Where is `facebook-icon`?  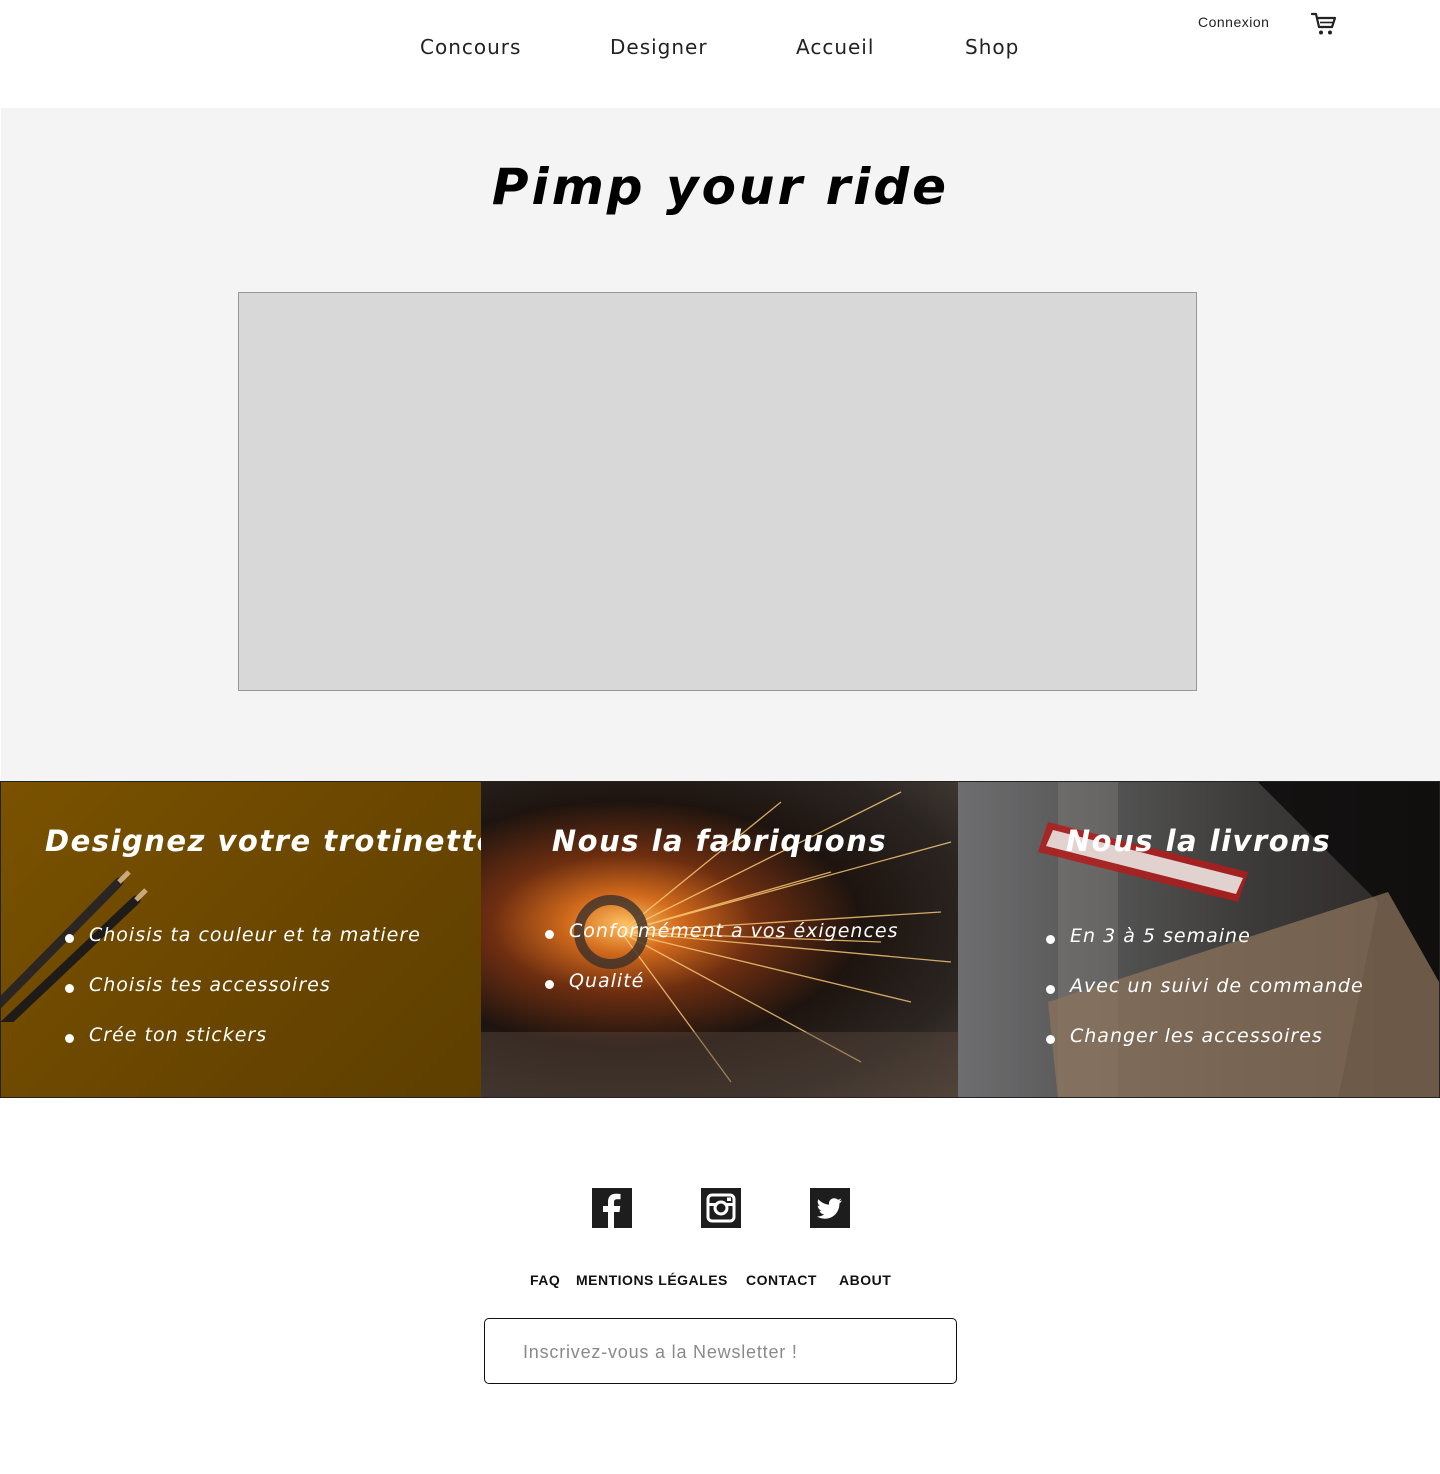 facebook-icon is located at coordinates (612, 1208).